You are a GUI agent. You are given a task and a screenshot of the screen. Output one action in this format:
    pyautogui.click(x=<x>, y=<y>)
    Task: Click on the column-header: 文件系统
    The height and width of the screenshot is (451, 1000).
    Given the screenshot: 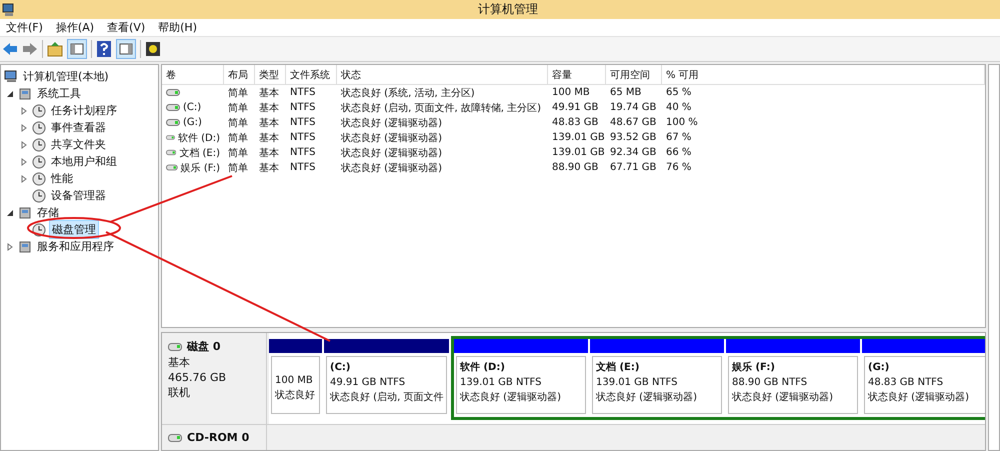 What is the action you would take?
    pyautogui.click(x=311, y=75)
    